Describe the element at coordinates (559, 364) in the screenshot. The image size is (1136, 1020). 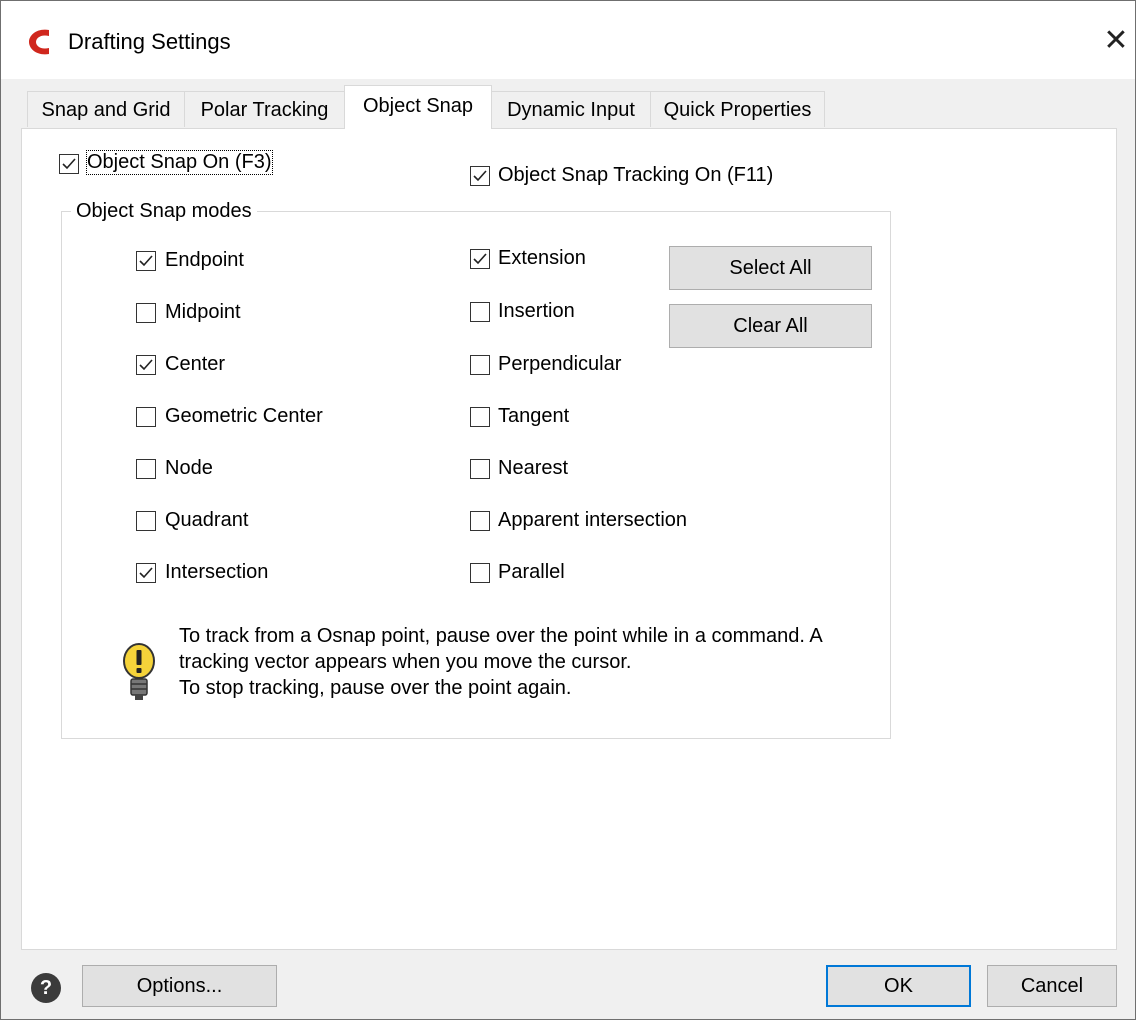
I see `perpendicular-label: Perpendicular` at that location.